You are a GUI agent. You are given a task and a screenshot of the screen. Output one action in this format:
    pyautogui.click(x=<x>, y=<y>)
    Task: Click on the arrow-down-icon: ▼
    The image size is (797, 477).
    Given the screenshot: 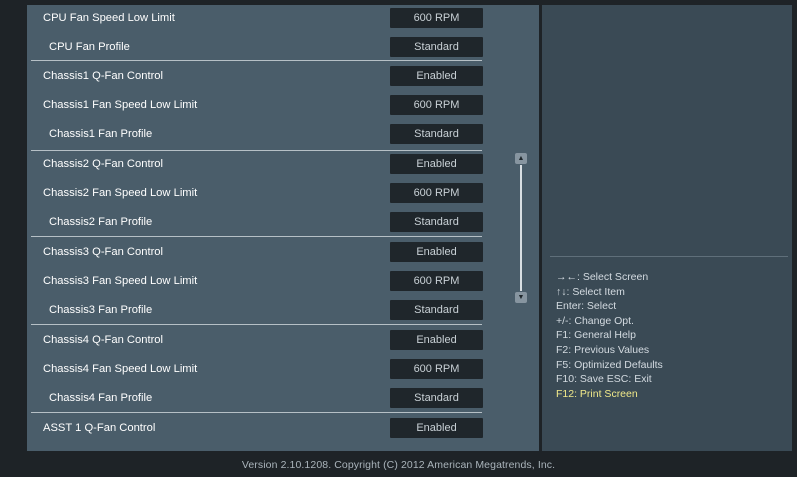 What is the action you would take?
    pyautogui.click(x=521, y=297)
    